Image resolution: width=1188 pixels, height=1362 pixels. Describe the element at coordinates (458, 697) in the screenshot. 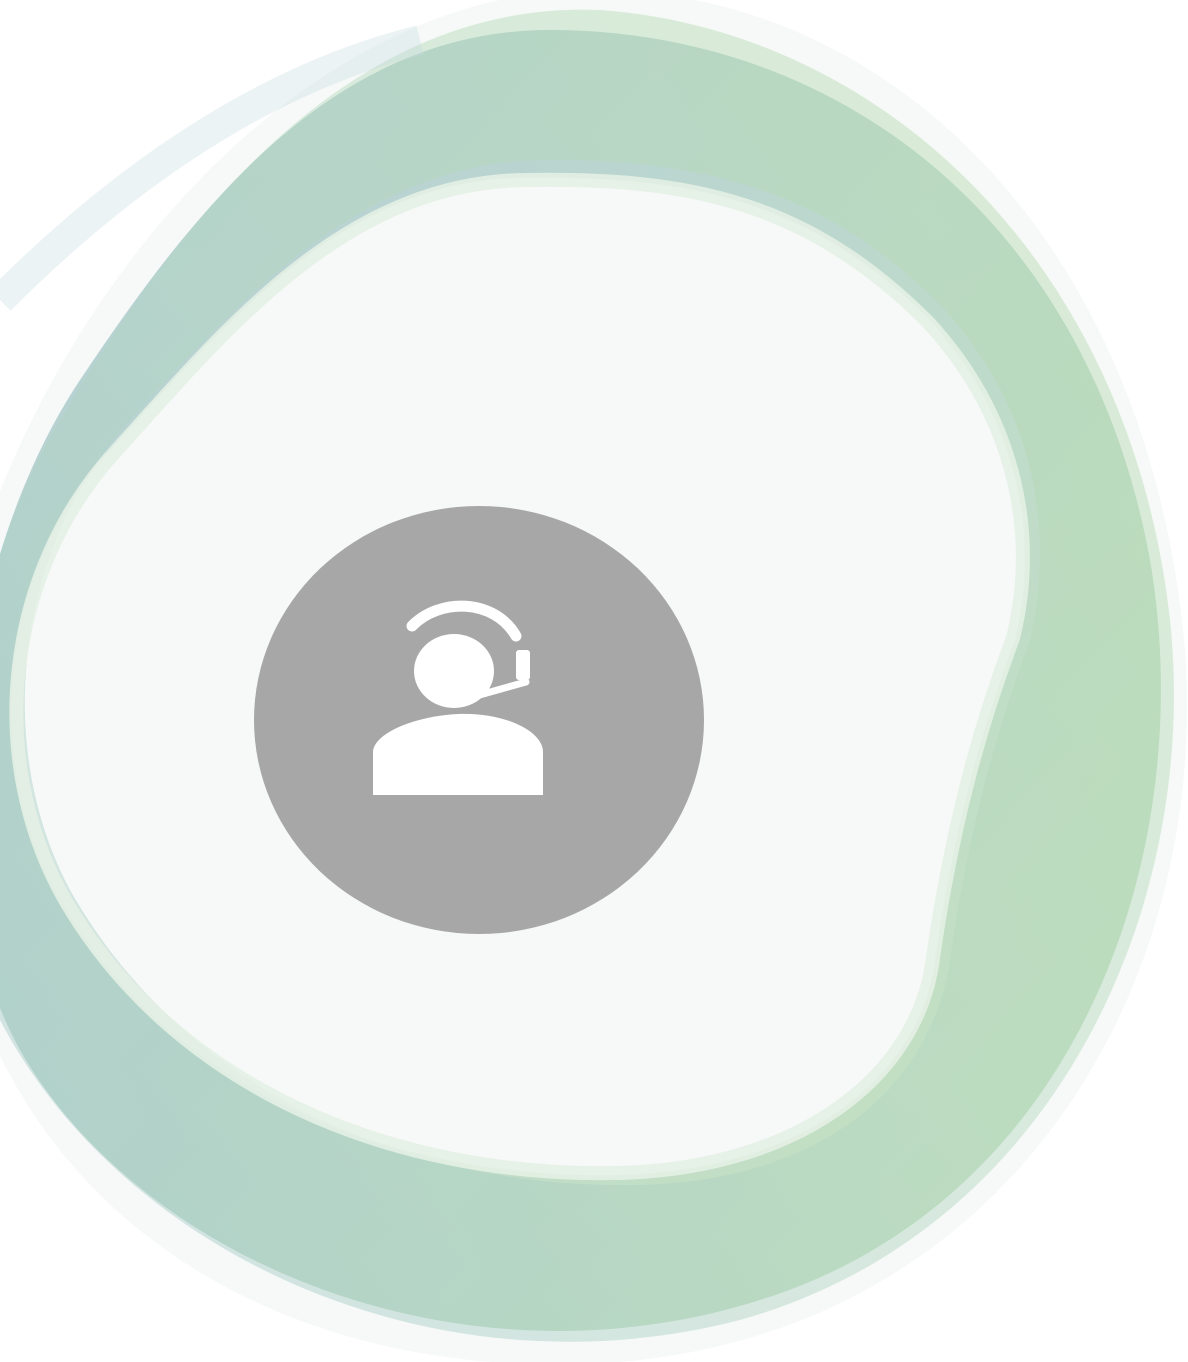

I see `customer-support-headset-icon` at that location.